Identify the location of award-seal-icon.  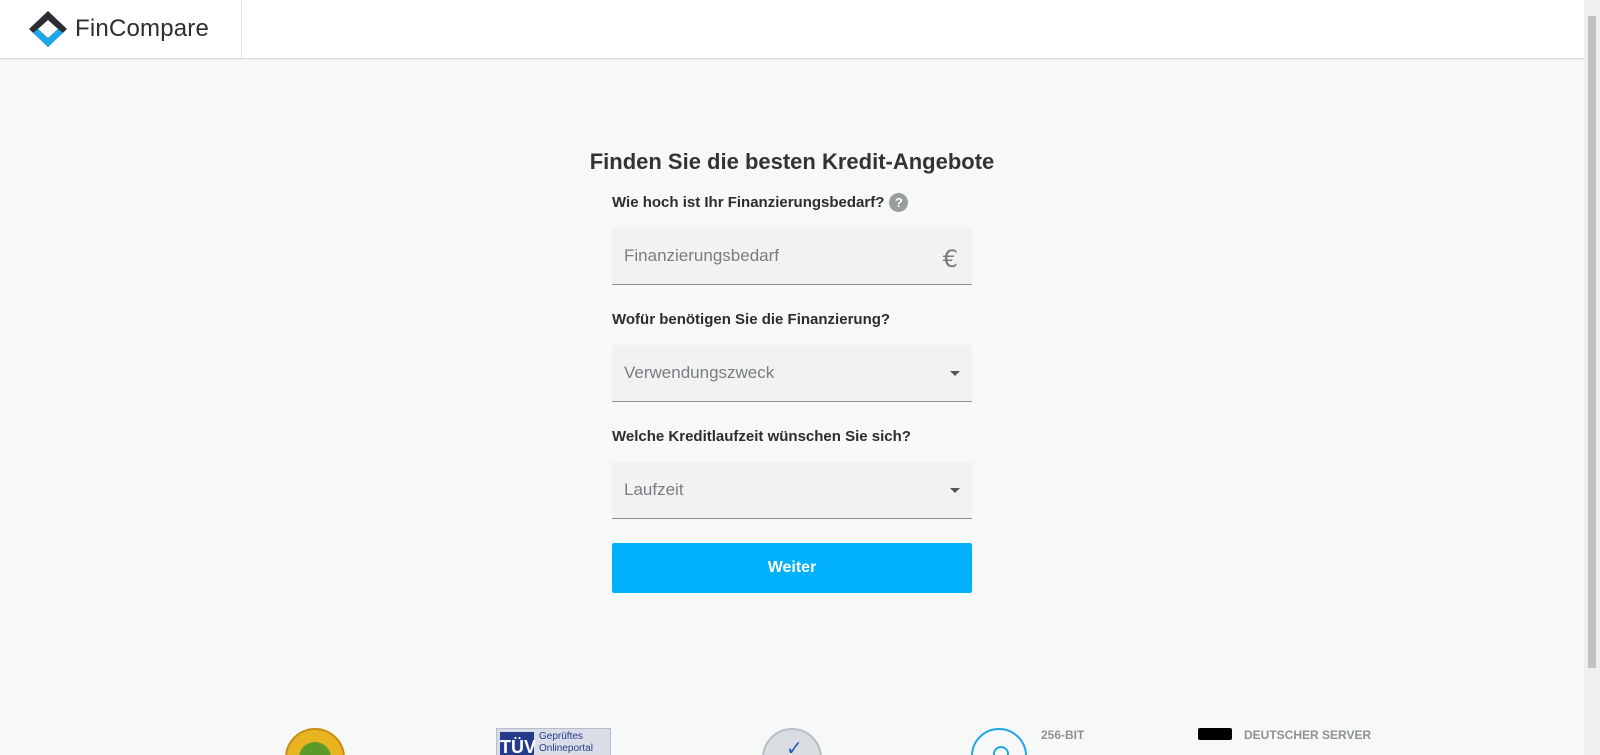
(315, 741).